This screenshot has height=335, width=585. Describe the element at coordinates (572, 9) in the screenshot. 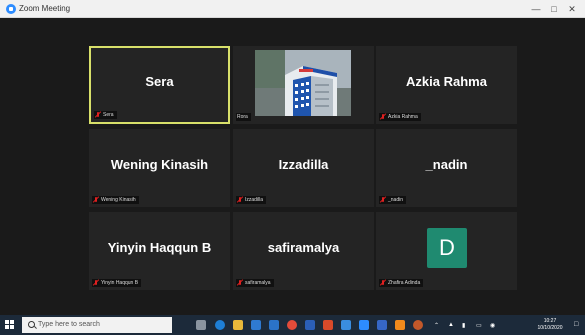

I see `close-button: ✕` at that location.